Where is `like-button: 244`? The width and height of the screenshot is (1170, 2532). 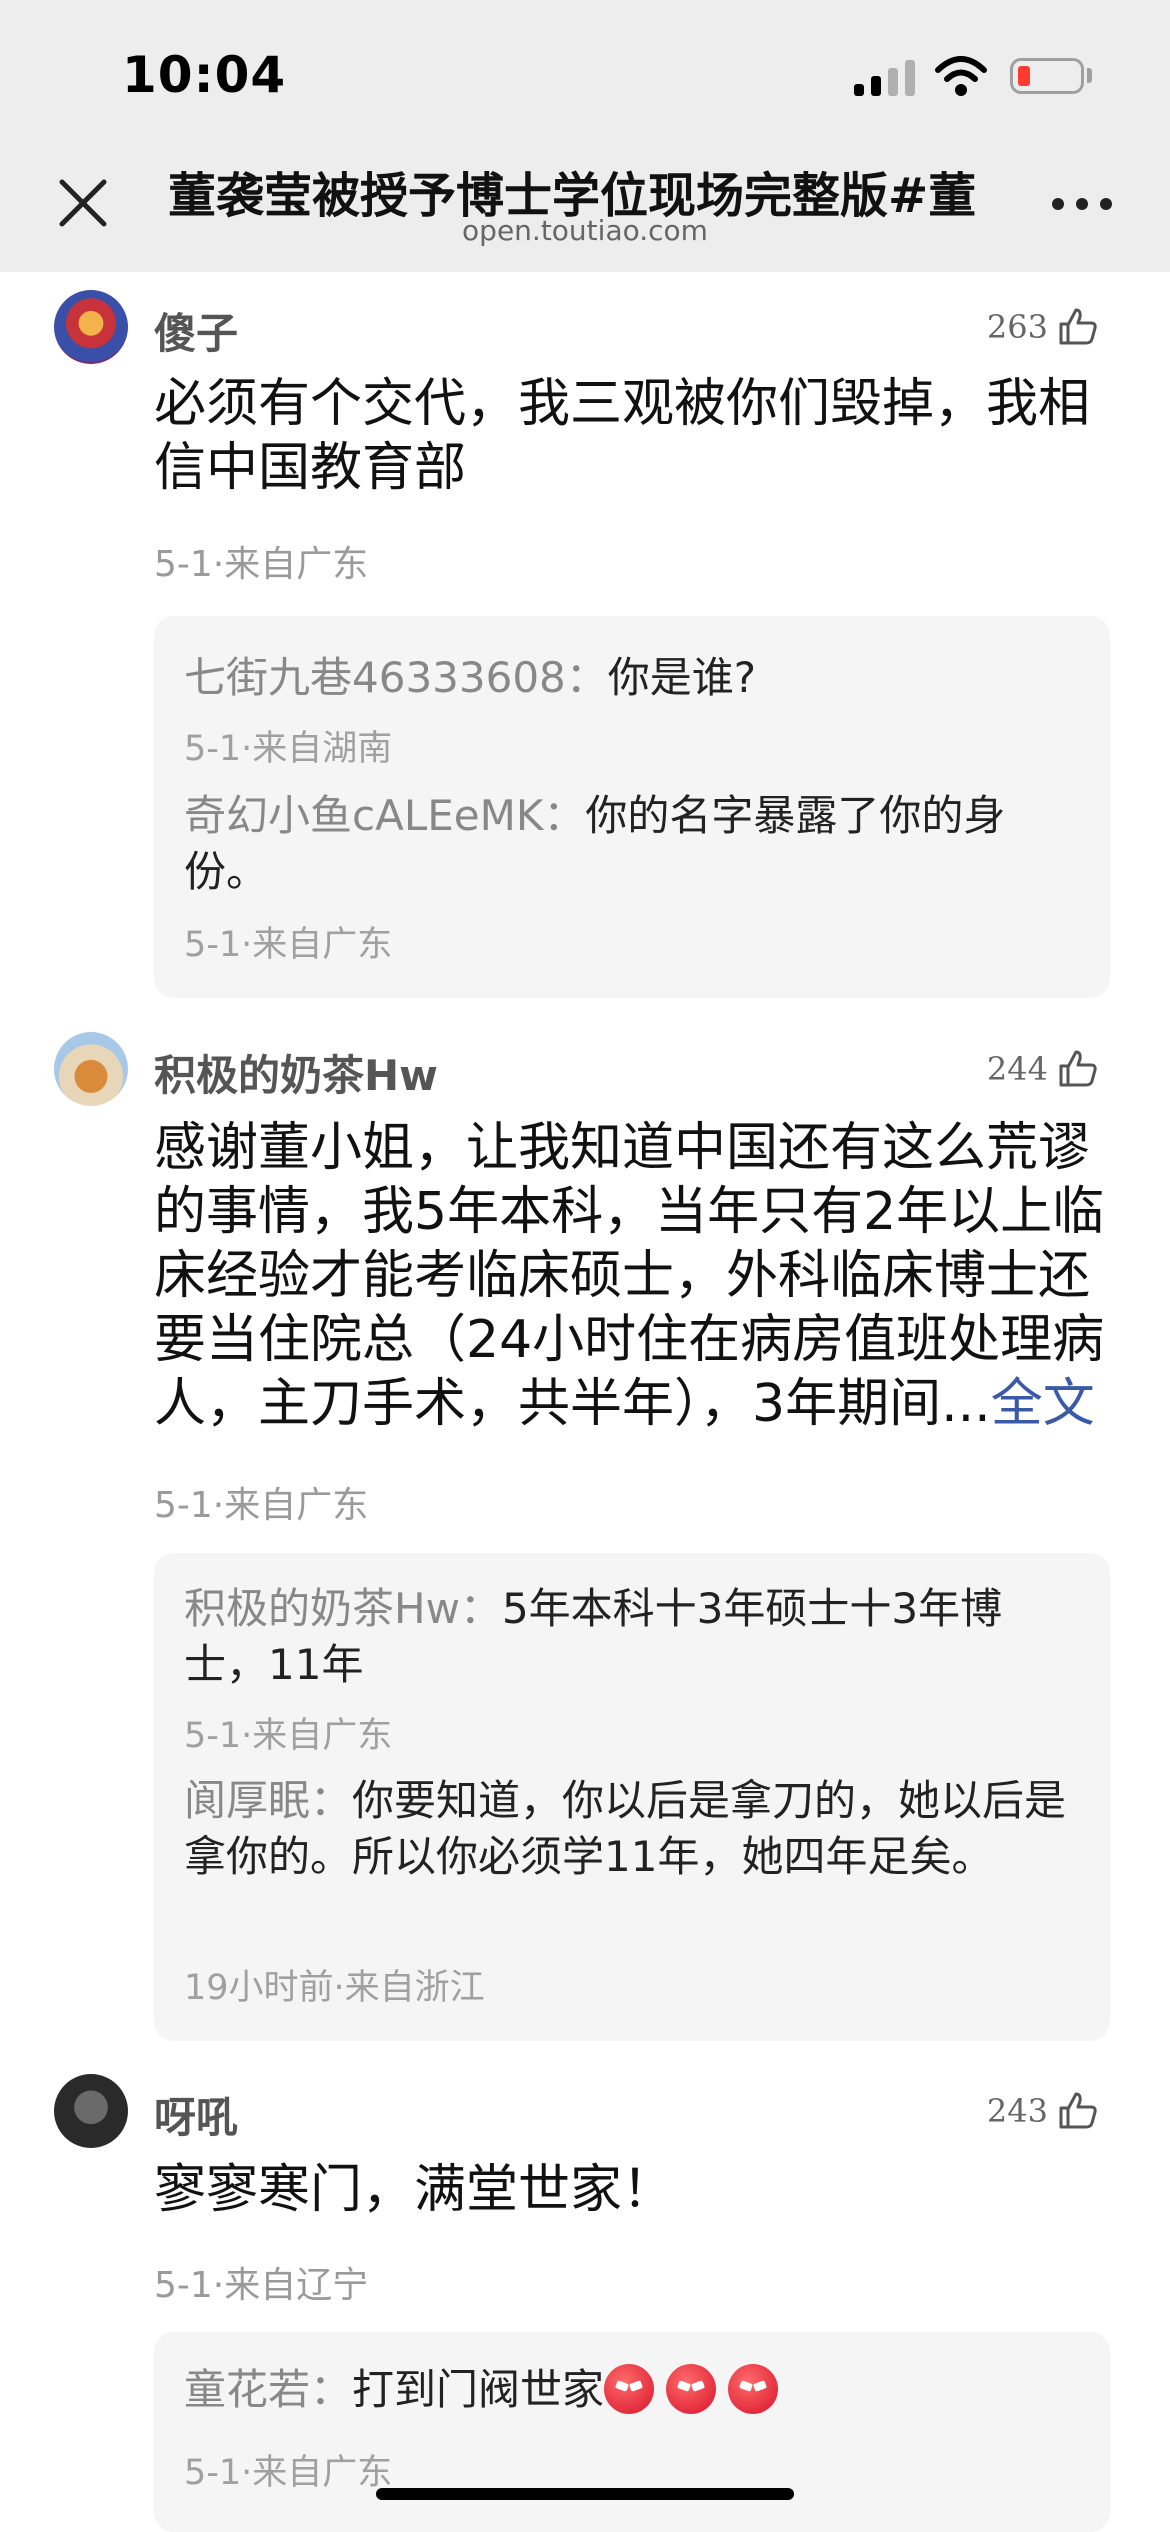 like-button: 244 is located at coordinates (1042, 1069).